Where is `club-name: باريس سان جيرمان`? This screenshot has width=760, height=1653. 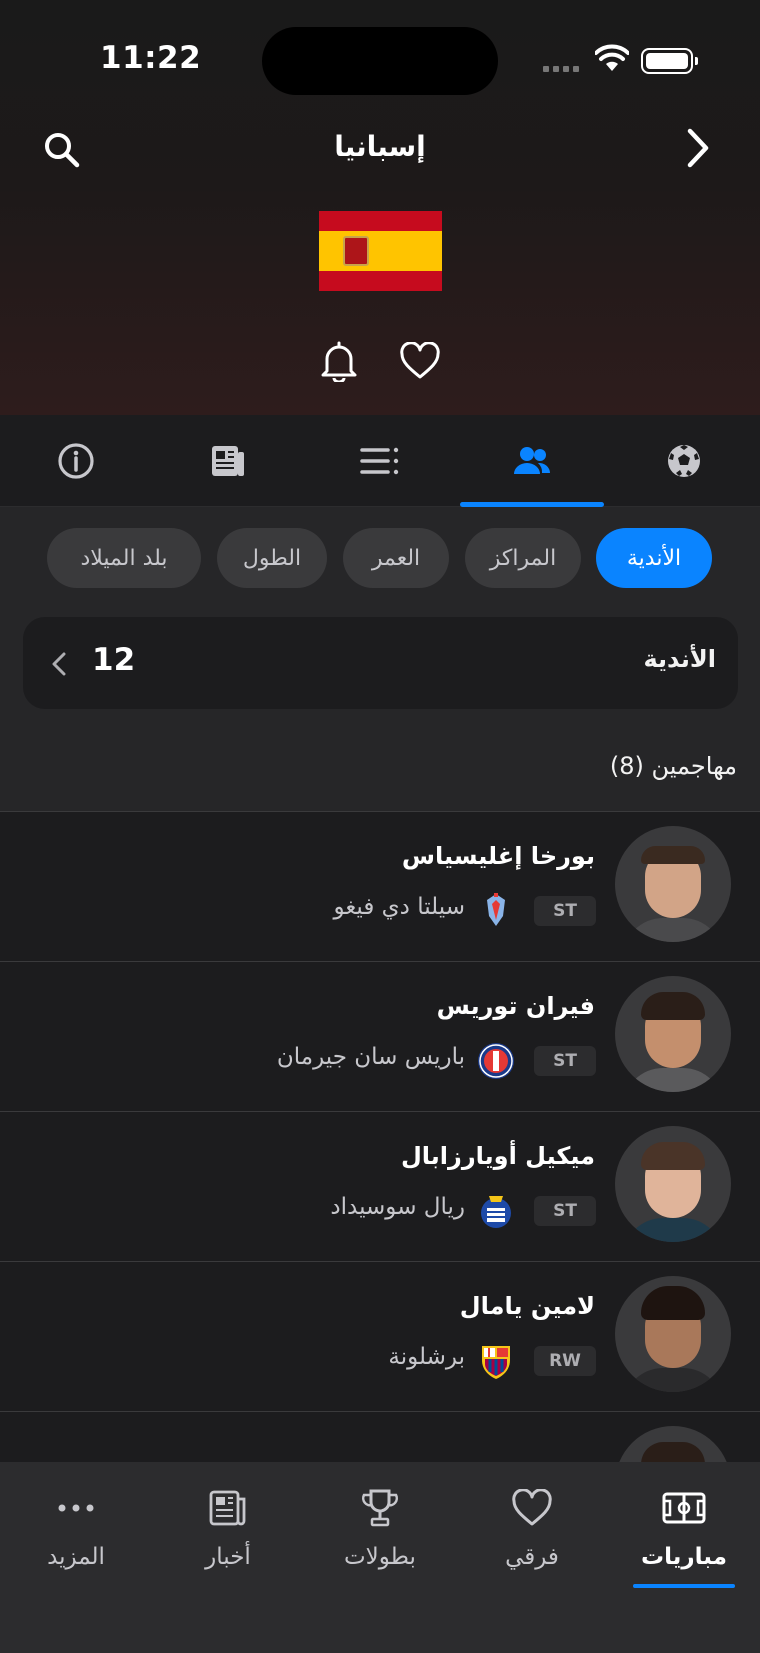 club-name: باريس سان جيرمان is located at coordinates (370, 1057).